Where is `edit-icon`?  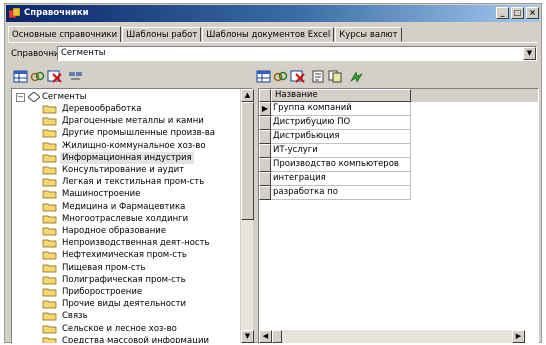
edit-icon is located at coordinates (318, 76).